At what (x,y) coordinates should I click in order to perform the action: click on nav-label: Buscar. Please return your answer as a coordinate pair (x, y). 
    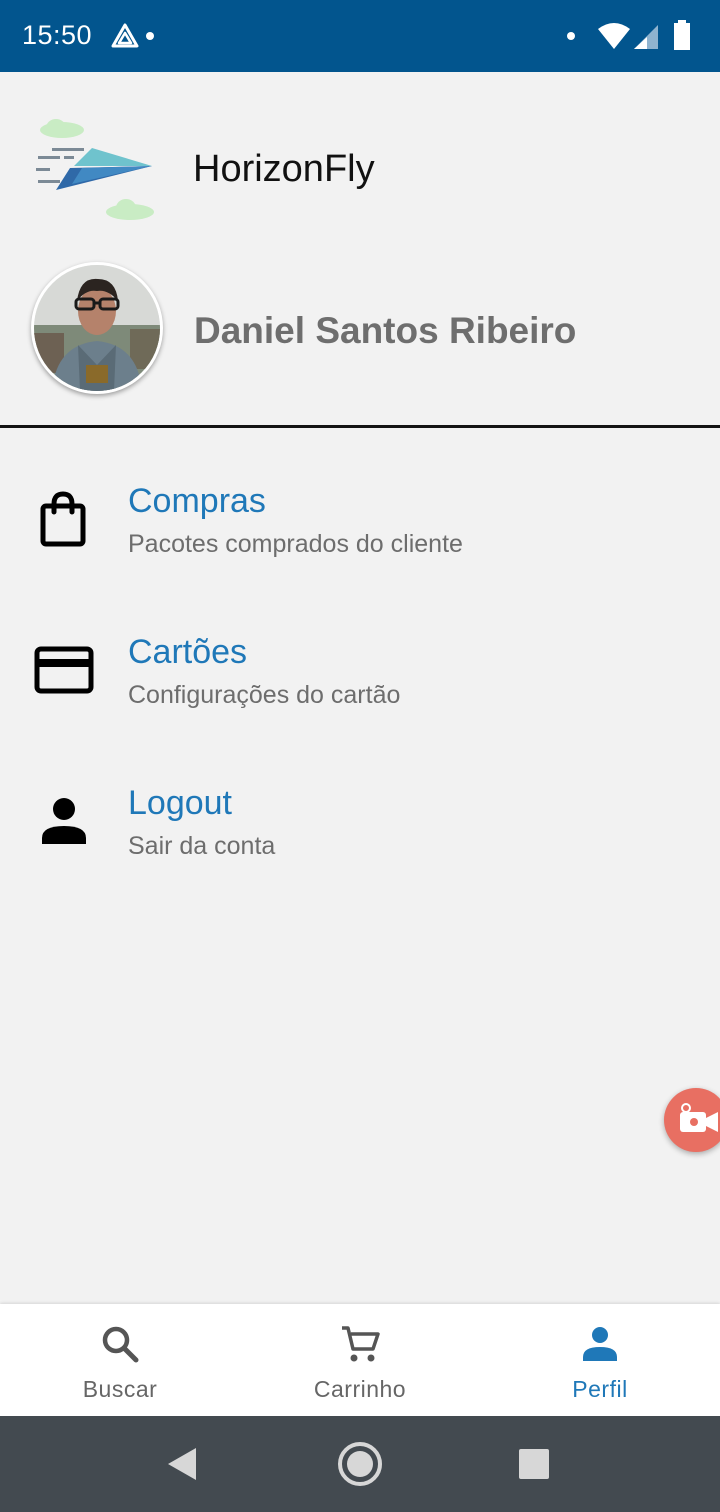
    Looking at the image, I should click on (120, 1389).